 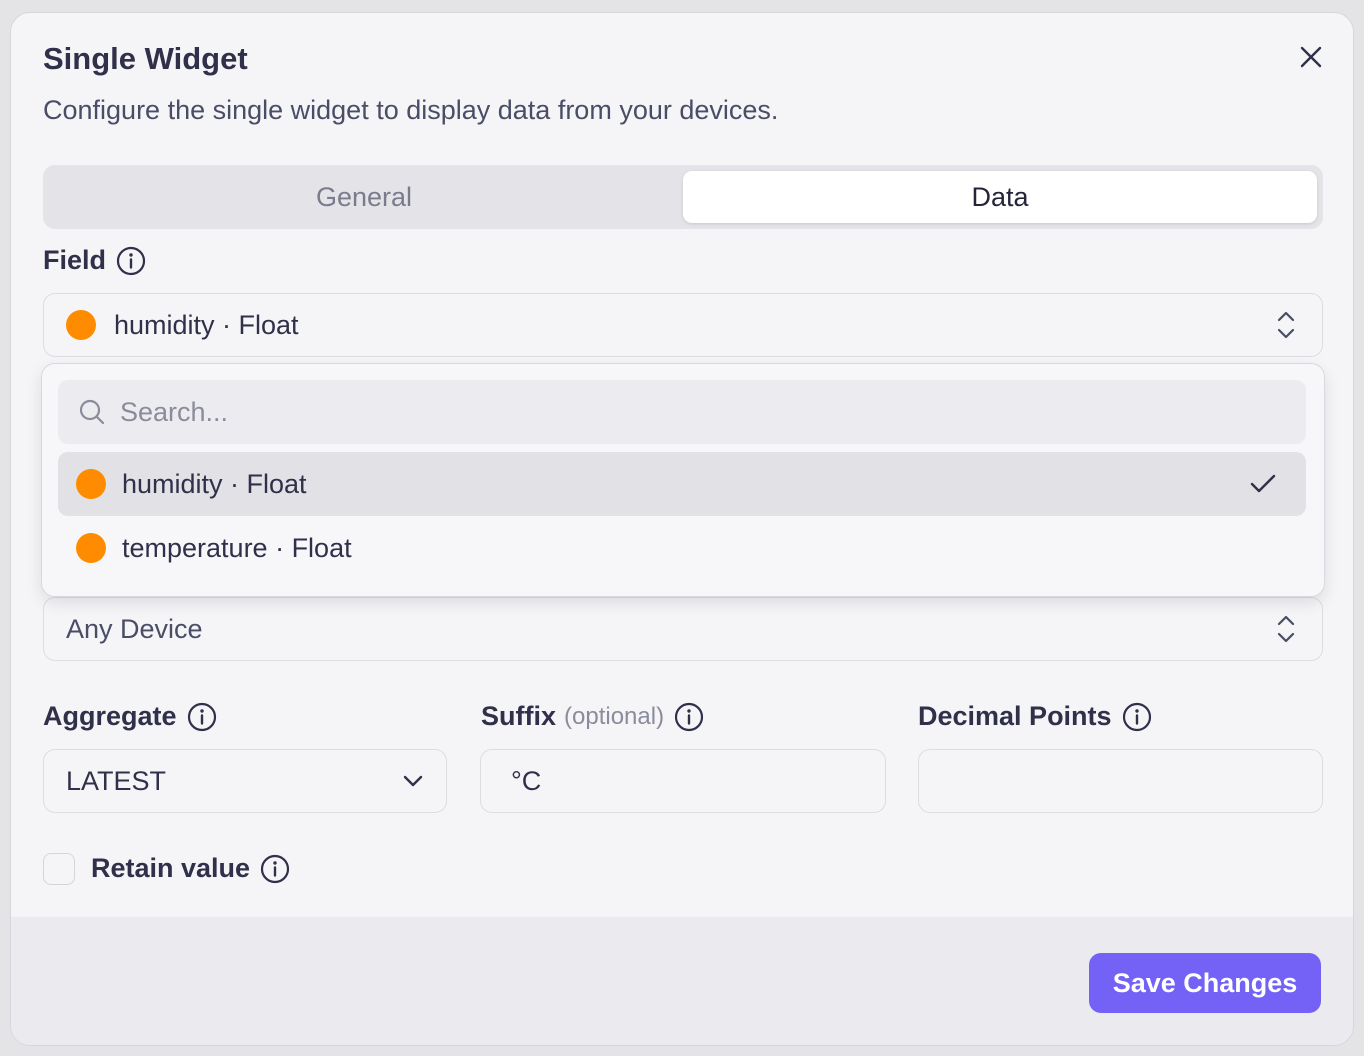 I want to click on device-selected-value: Any Device, so click(x=134, y=628).